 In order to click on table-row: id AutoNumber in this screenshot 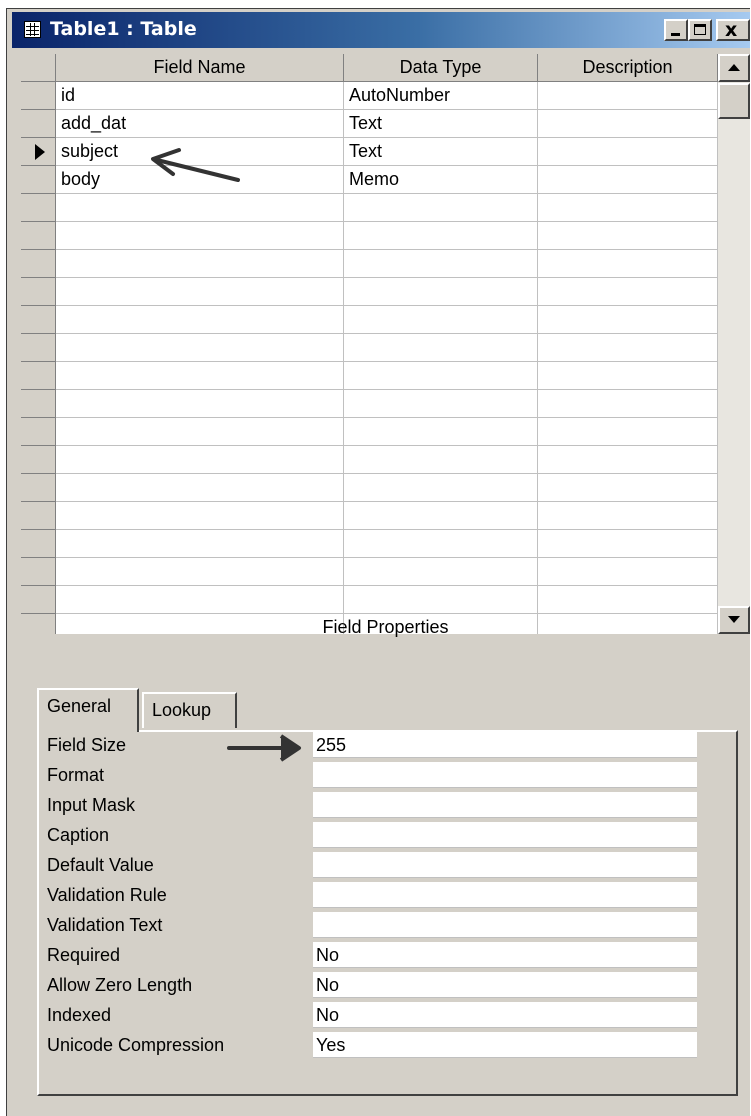, I will do `click(369, 96)`.